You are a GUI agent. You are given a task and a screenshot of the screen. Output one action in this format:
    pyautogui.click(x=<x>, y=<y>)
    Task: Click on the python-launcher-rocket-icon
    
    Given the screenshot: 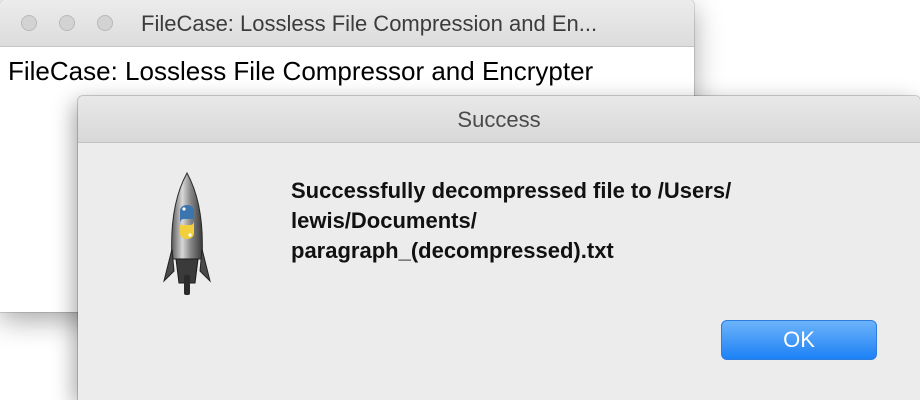 What is the action you would take?
    pyautogui.click(x=187, y=233)
    